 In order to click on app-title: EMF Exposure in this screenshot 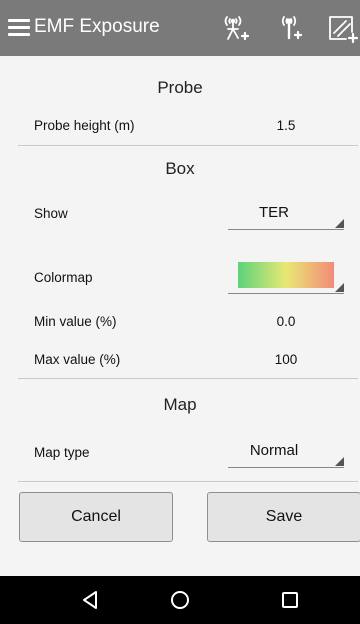, I will do `click(97, 26)`.